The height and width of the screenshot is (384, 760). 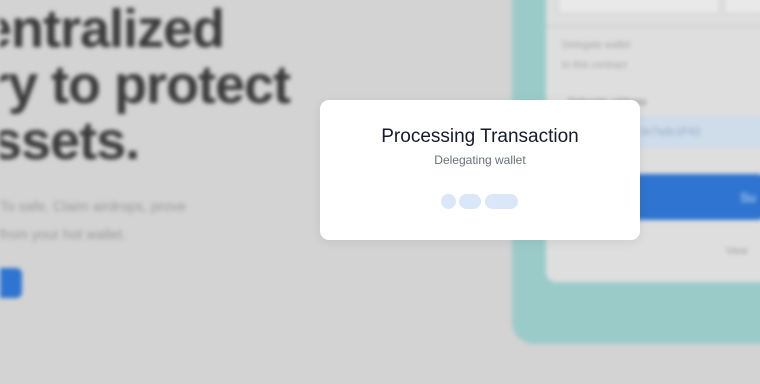 I want to click on hero-subtext-line: To safe. Claim airdrops, prove, so click(x=93, y=206).